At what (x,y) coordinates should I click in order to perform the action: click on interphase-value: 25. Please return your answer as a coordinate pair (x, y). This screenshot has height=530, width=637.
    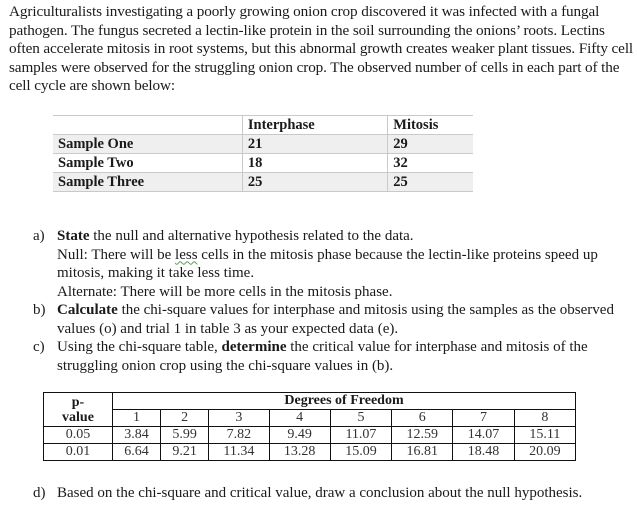
    Looking at the image, I should click on (314, 182).